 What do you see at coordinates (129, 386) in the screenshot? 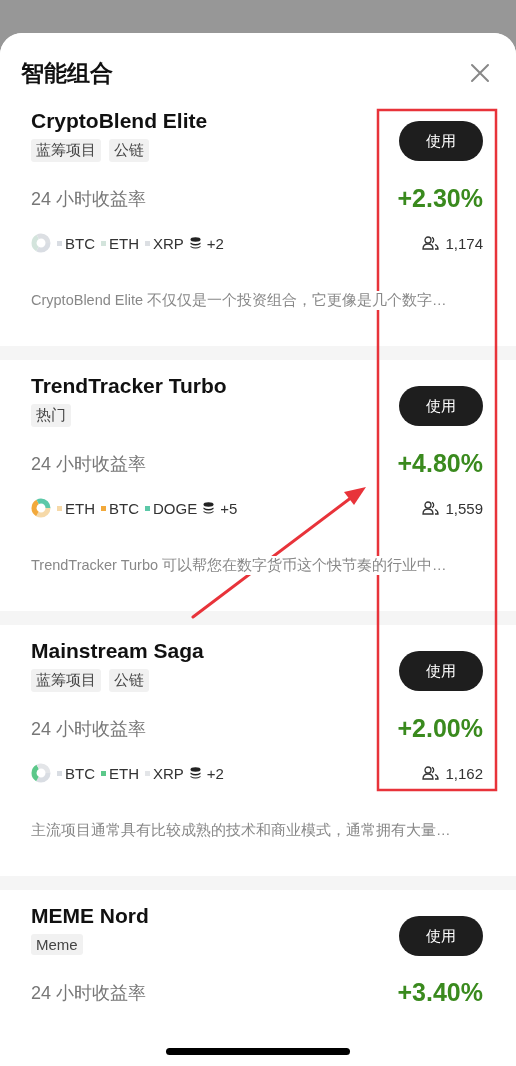
I see `portfolio-name: TrendTracker Turbo` at bounding box center [129, 386].